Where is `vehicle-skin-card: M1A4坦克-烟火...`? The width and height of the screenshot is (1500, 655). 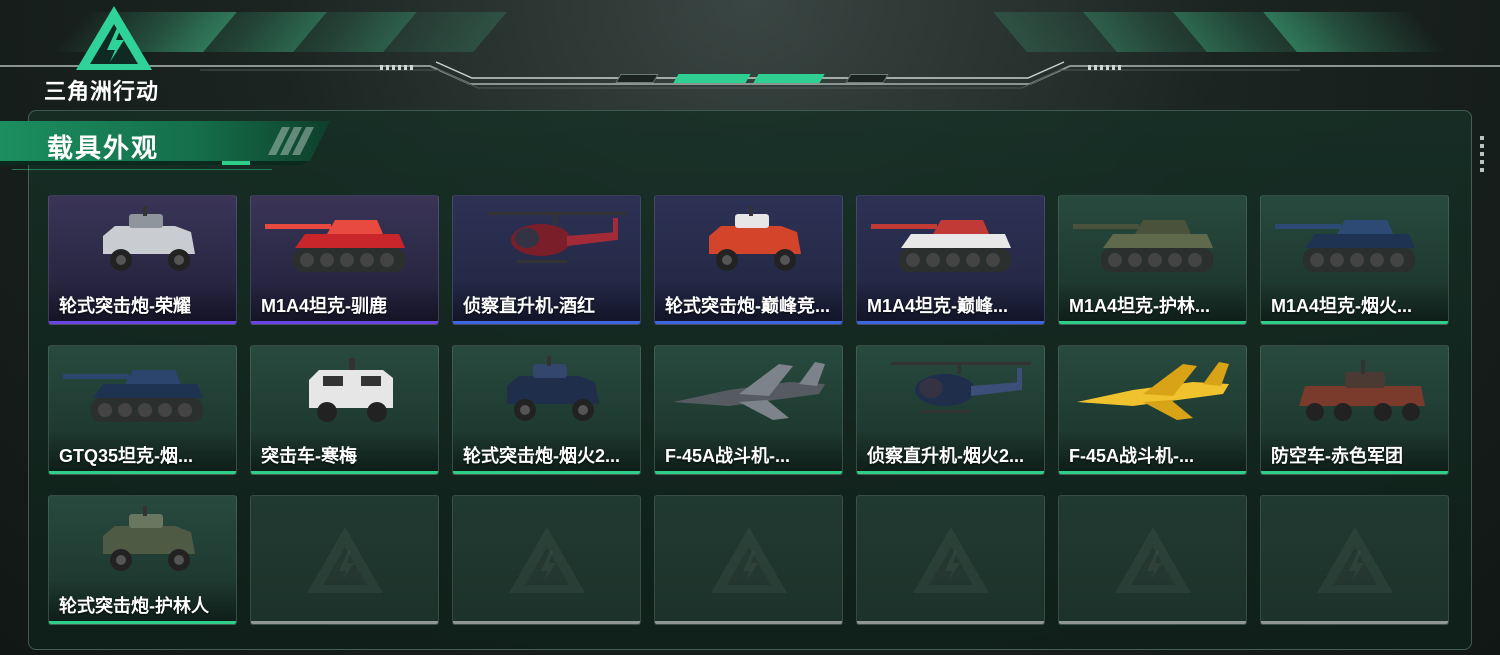
vehicle-skin-card: M1A4坦克-烟火... is located at coordinates (1354, 260).